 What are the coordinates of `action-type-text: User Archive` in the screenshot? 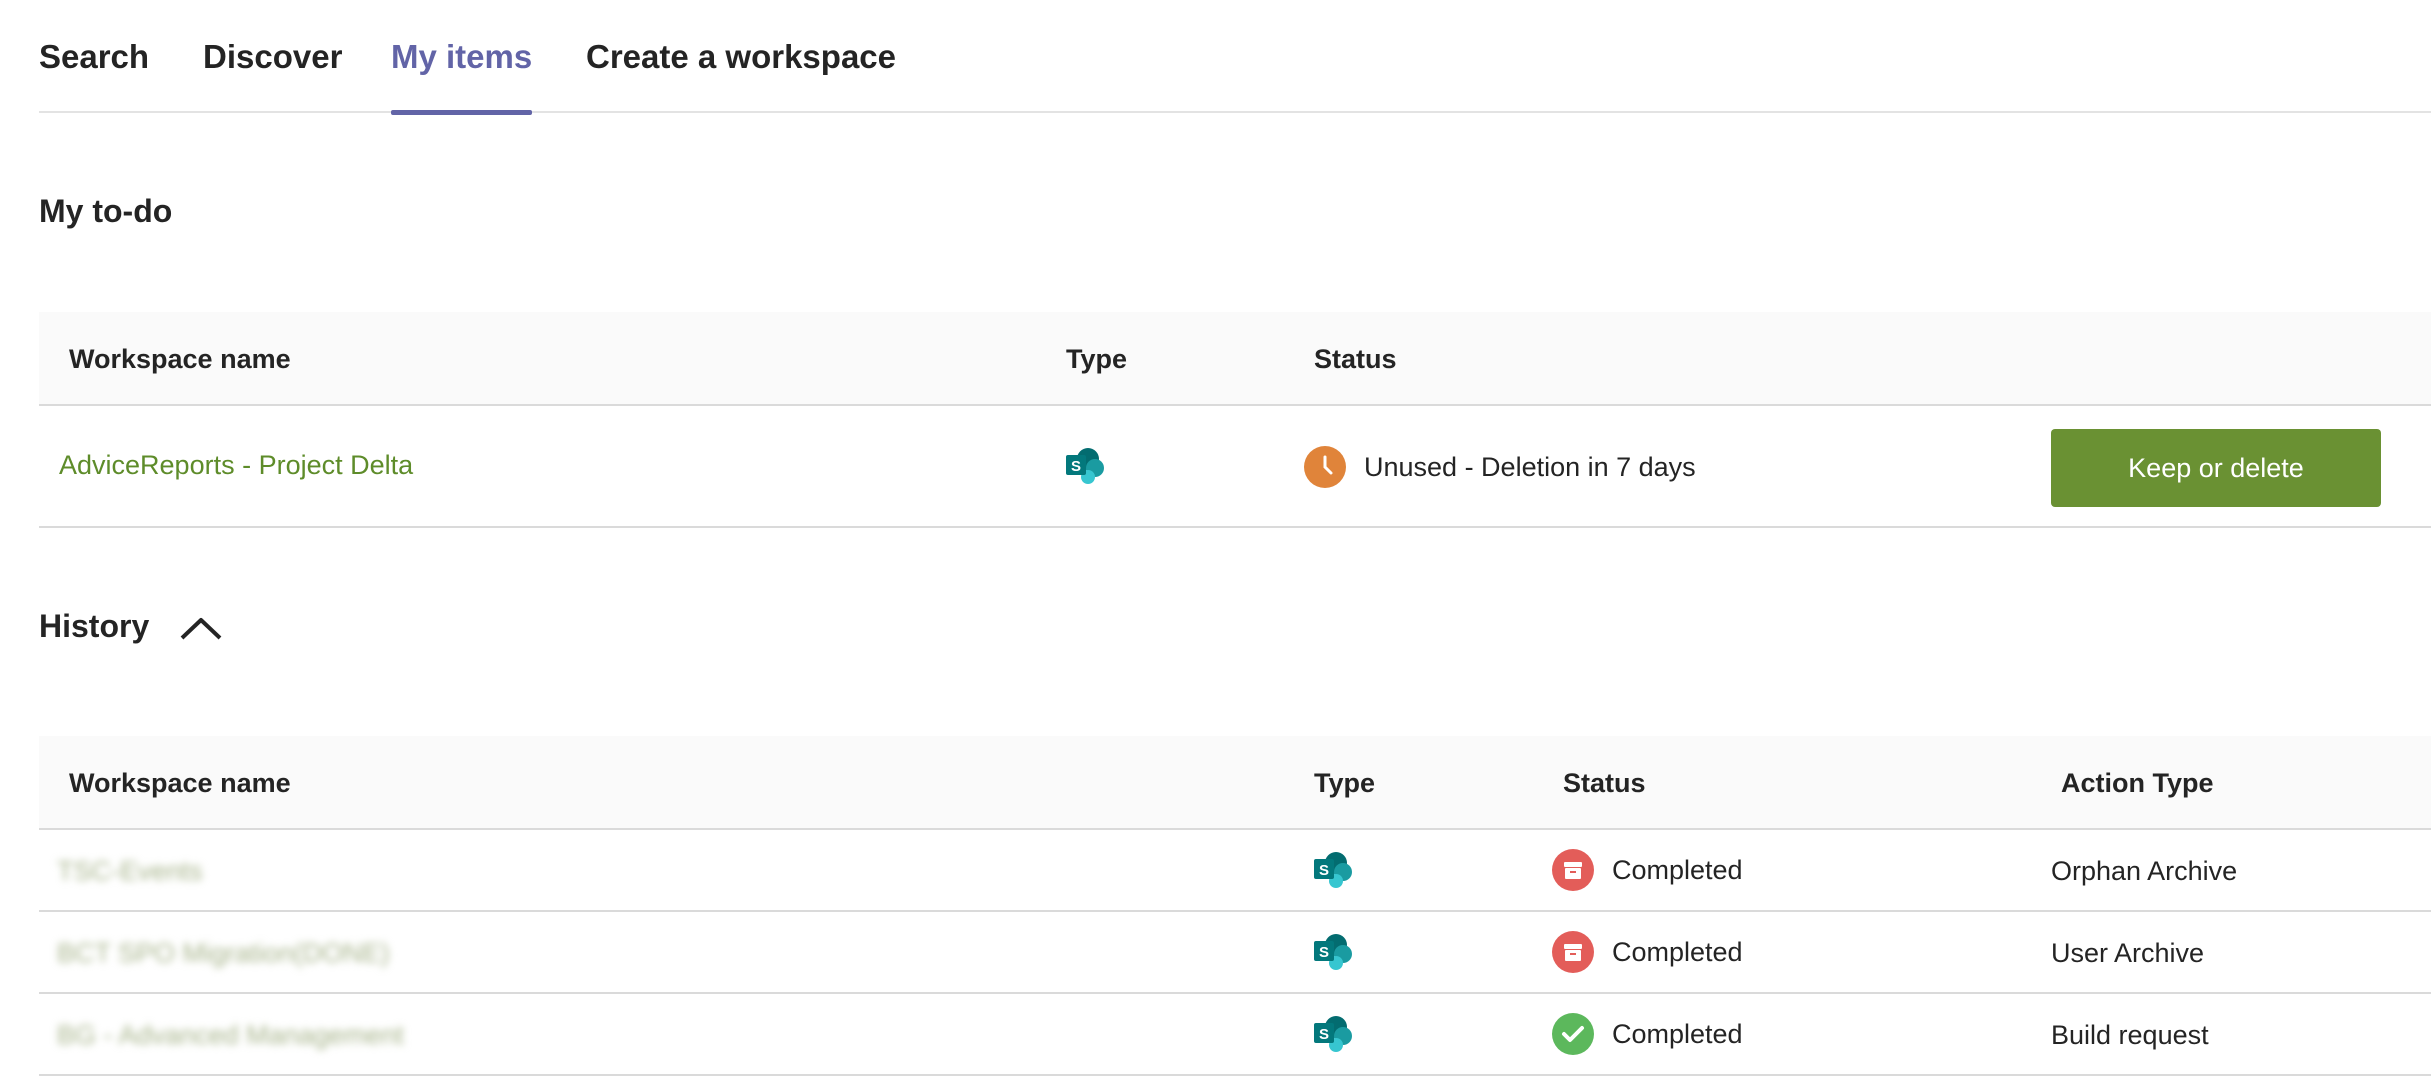 It's located at (2128, 953).